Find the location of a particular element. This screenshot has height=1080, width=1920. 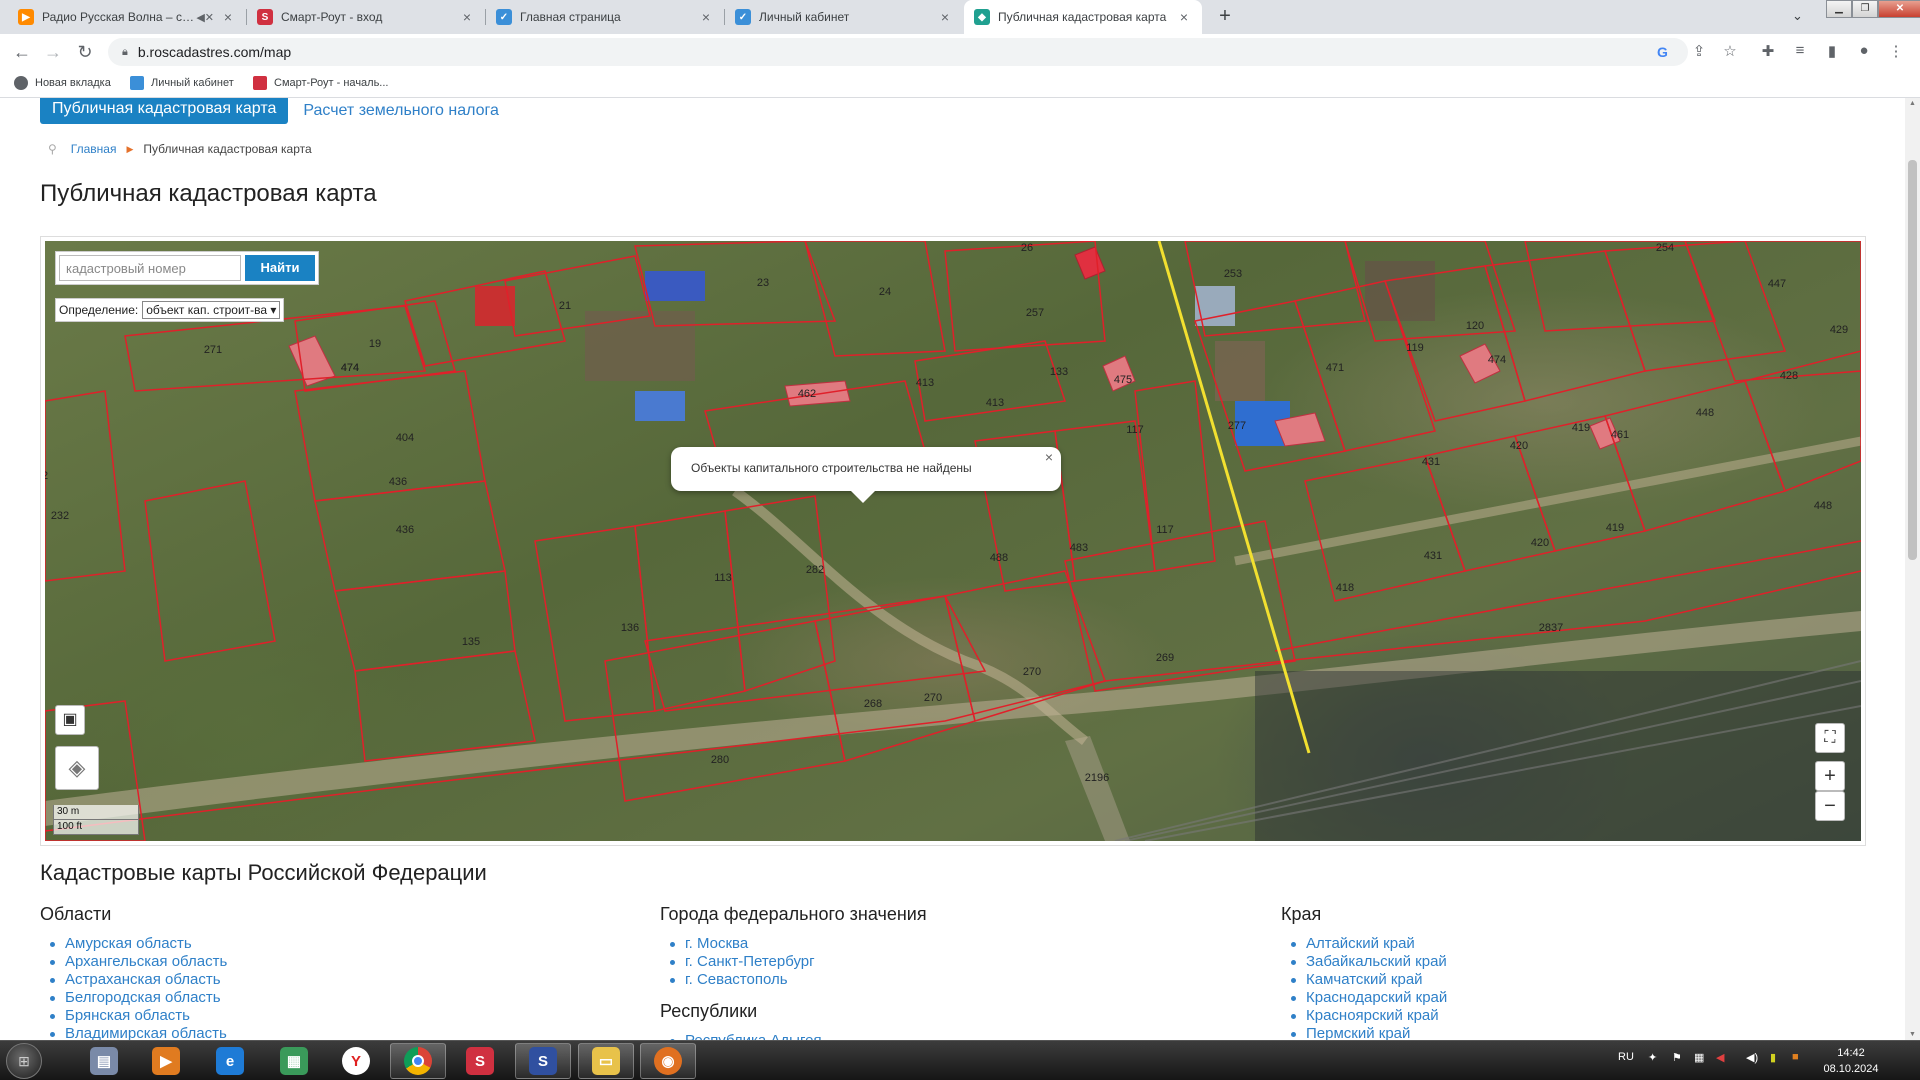

lot-number-label: 23 is located at coordinates (763, 283).